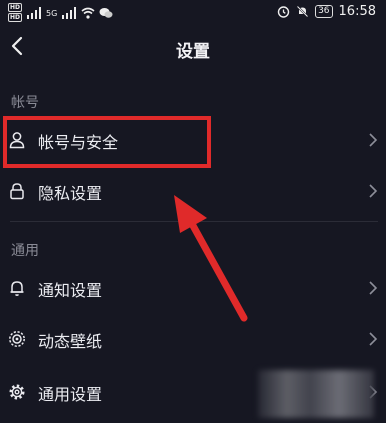 Image resolution: width=386 pixels, height=423 pixels. Describe the element at coordinates (70, 290) in the screenshot. I see `row-label-notifications: 通知设置` at that location.